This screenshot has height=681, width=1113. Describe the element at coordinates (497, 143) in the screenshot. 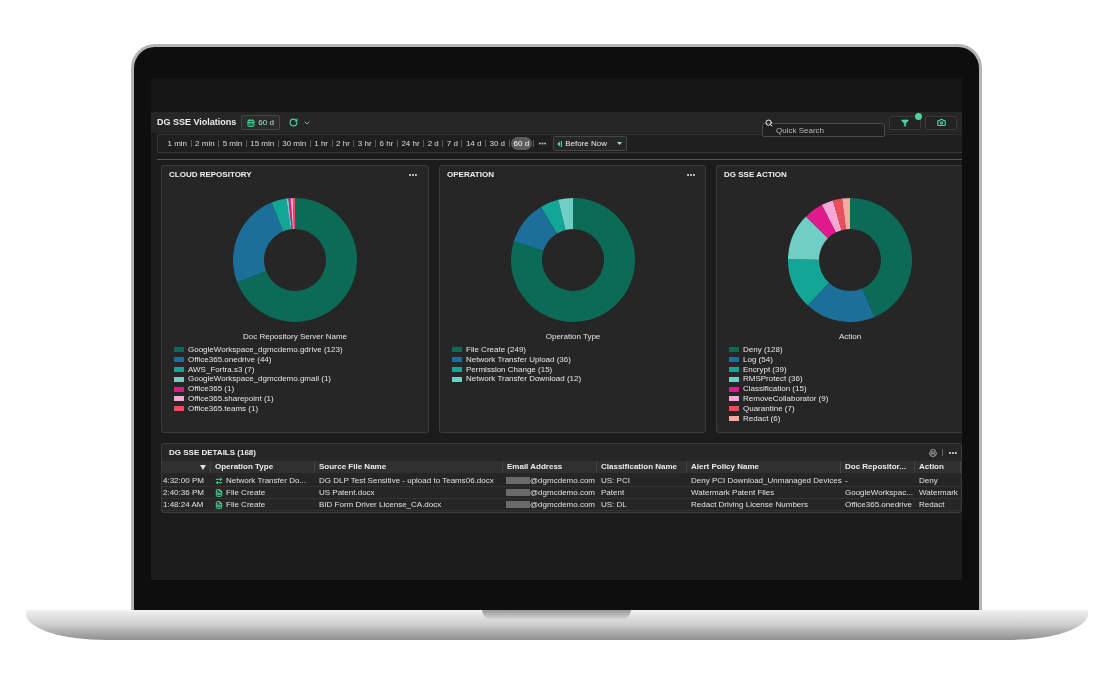

I see `time-range-option: 30 d` at that location.